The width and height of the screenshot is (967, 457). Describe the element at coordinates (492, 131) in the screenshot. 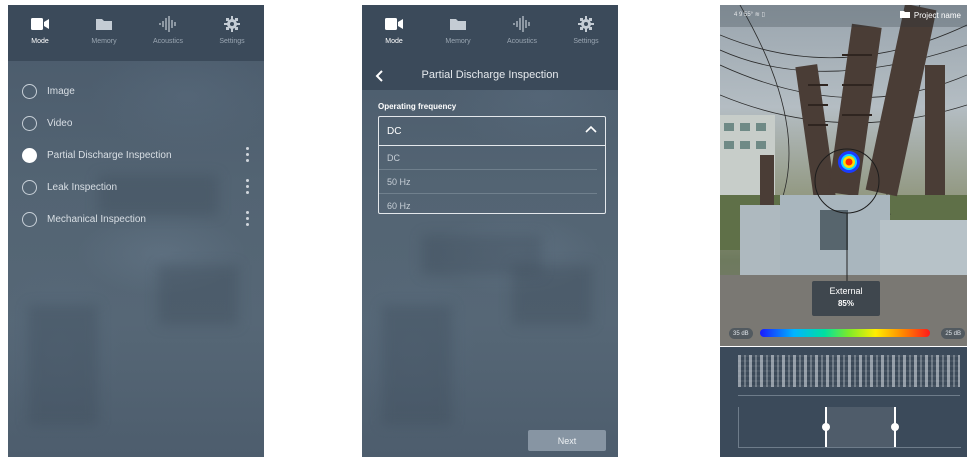

I see `dropdown-selected: DC` at that location.